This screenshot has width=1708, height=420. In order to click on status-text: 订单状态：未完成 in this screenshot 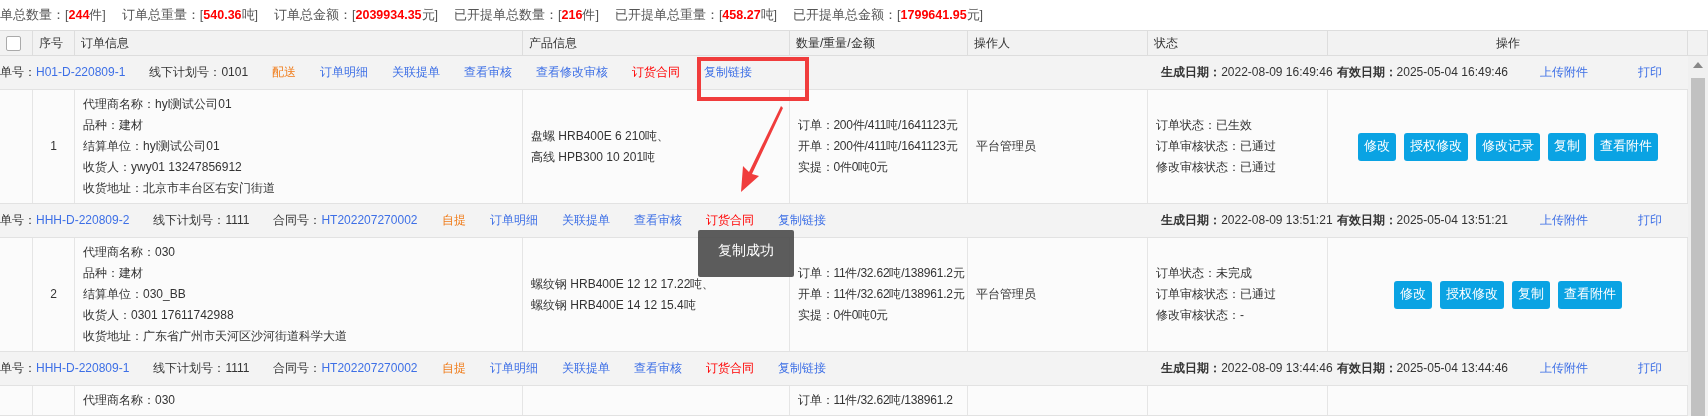, I will do `click(1204, 273)`.